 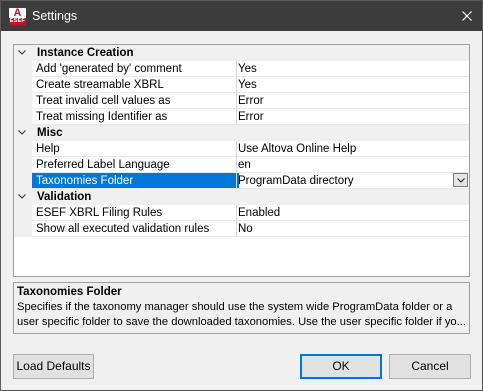 What do you see at coordinates (53, 366) in the screenshot?
I see `load-defaults-button: Load Defaults` at bounding box center [53, 366].